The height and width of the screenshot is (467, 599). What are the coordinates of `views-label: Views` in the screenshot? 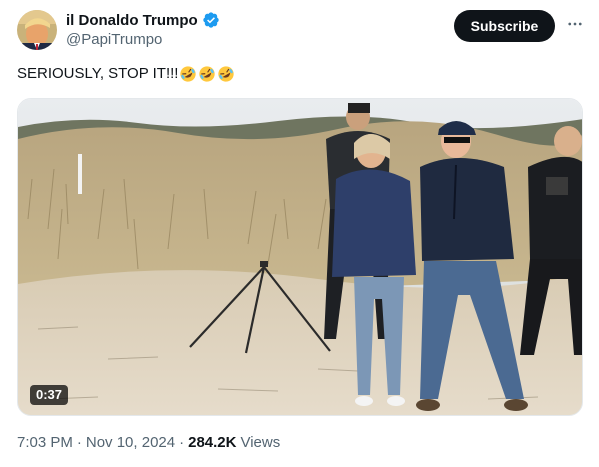 It's located at (260, 442).